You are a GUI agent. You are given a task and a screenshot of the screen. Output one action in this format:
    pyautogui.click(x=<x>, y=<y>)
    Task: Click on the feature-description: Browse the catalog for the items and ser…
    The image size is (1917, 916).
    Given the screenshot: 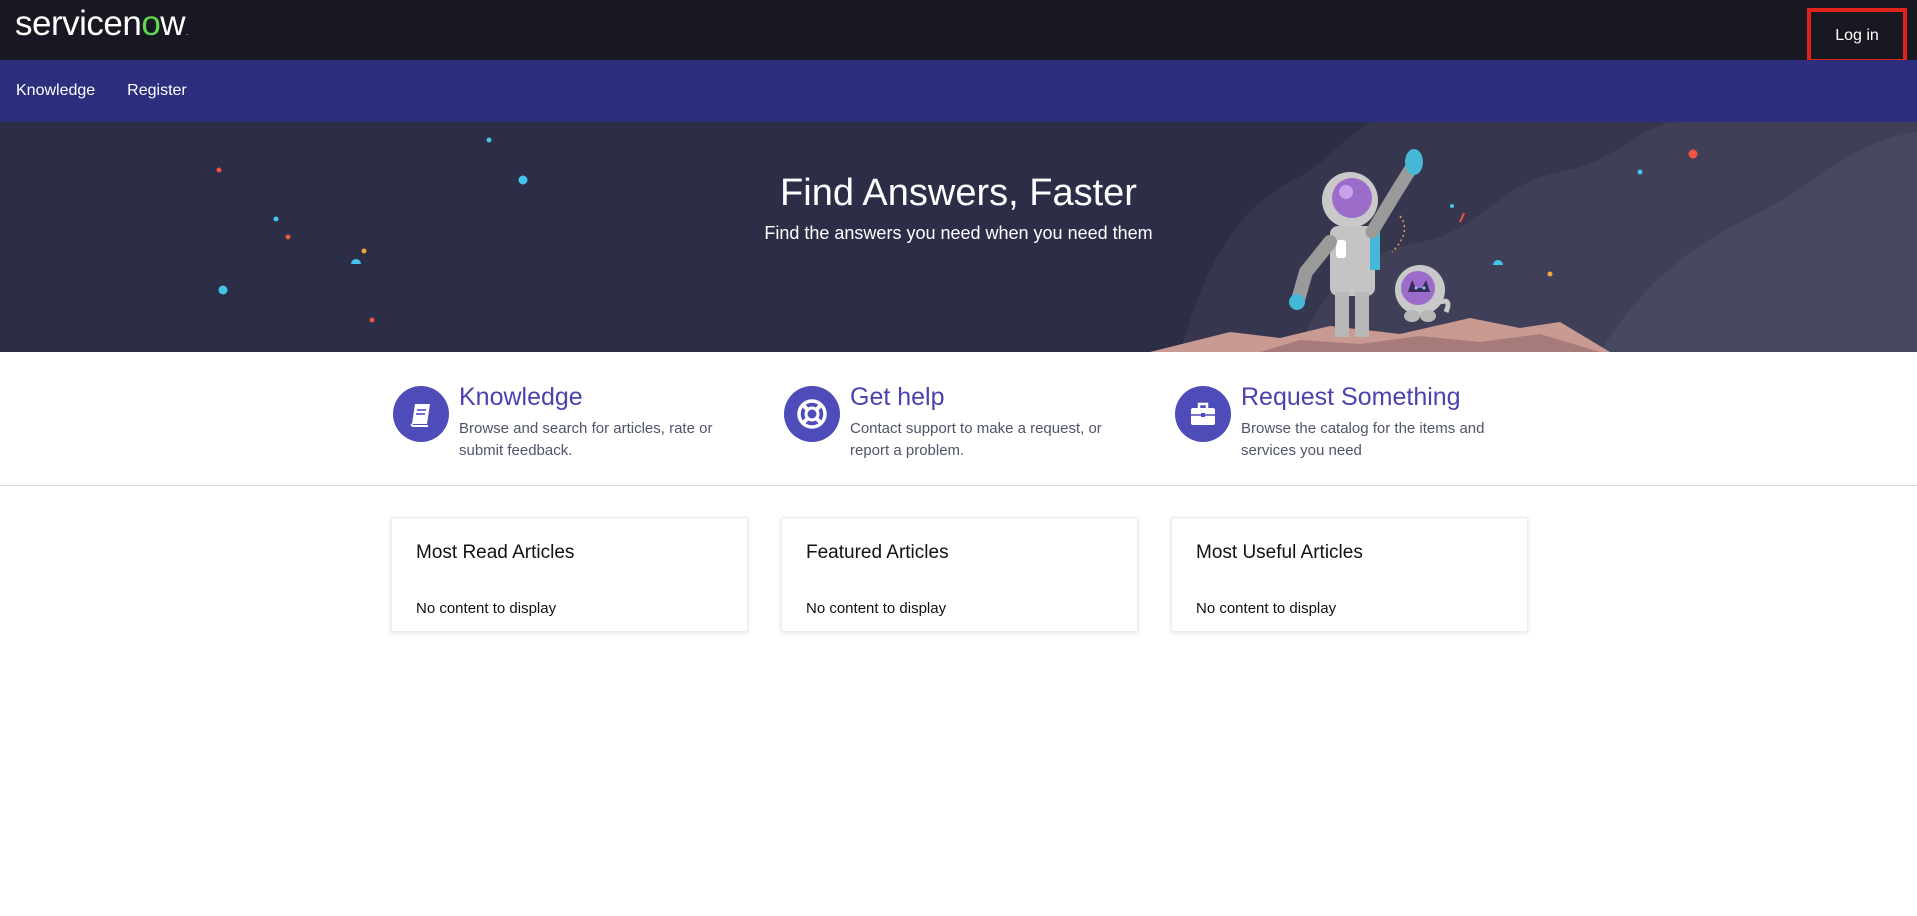 What is the action you would take?
    pyautogui.click(x=1362, y=440)
    